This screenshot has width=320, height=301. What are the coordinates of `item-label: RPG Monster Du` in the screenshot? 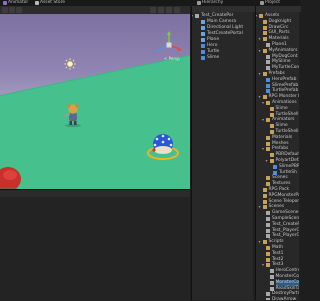 It's located at (285, 97).